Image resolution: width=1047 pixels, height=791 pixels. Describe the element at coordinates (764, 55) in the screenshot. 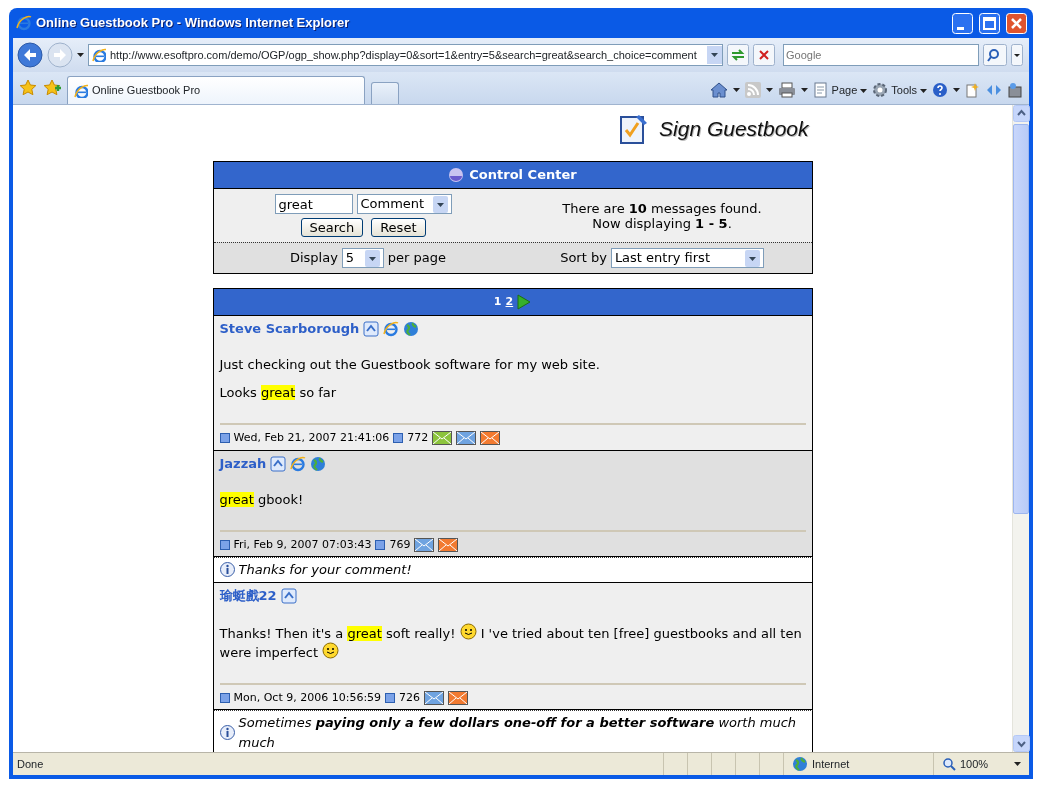

I see `stop-button` at that location.